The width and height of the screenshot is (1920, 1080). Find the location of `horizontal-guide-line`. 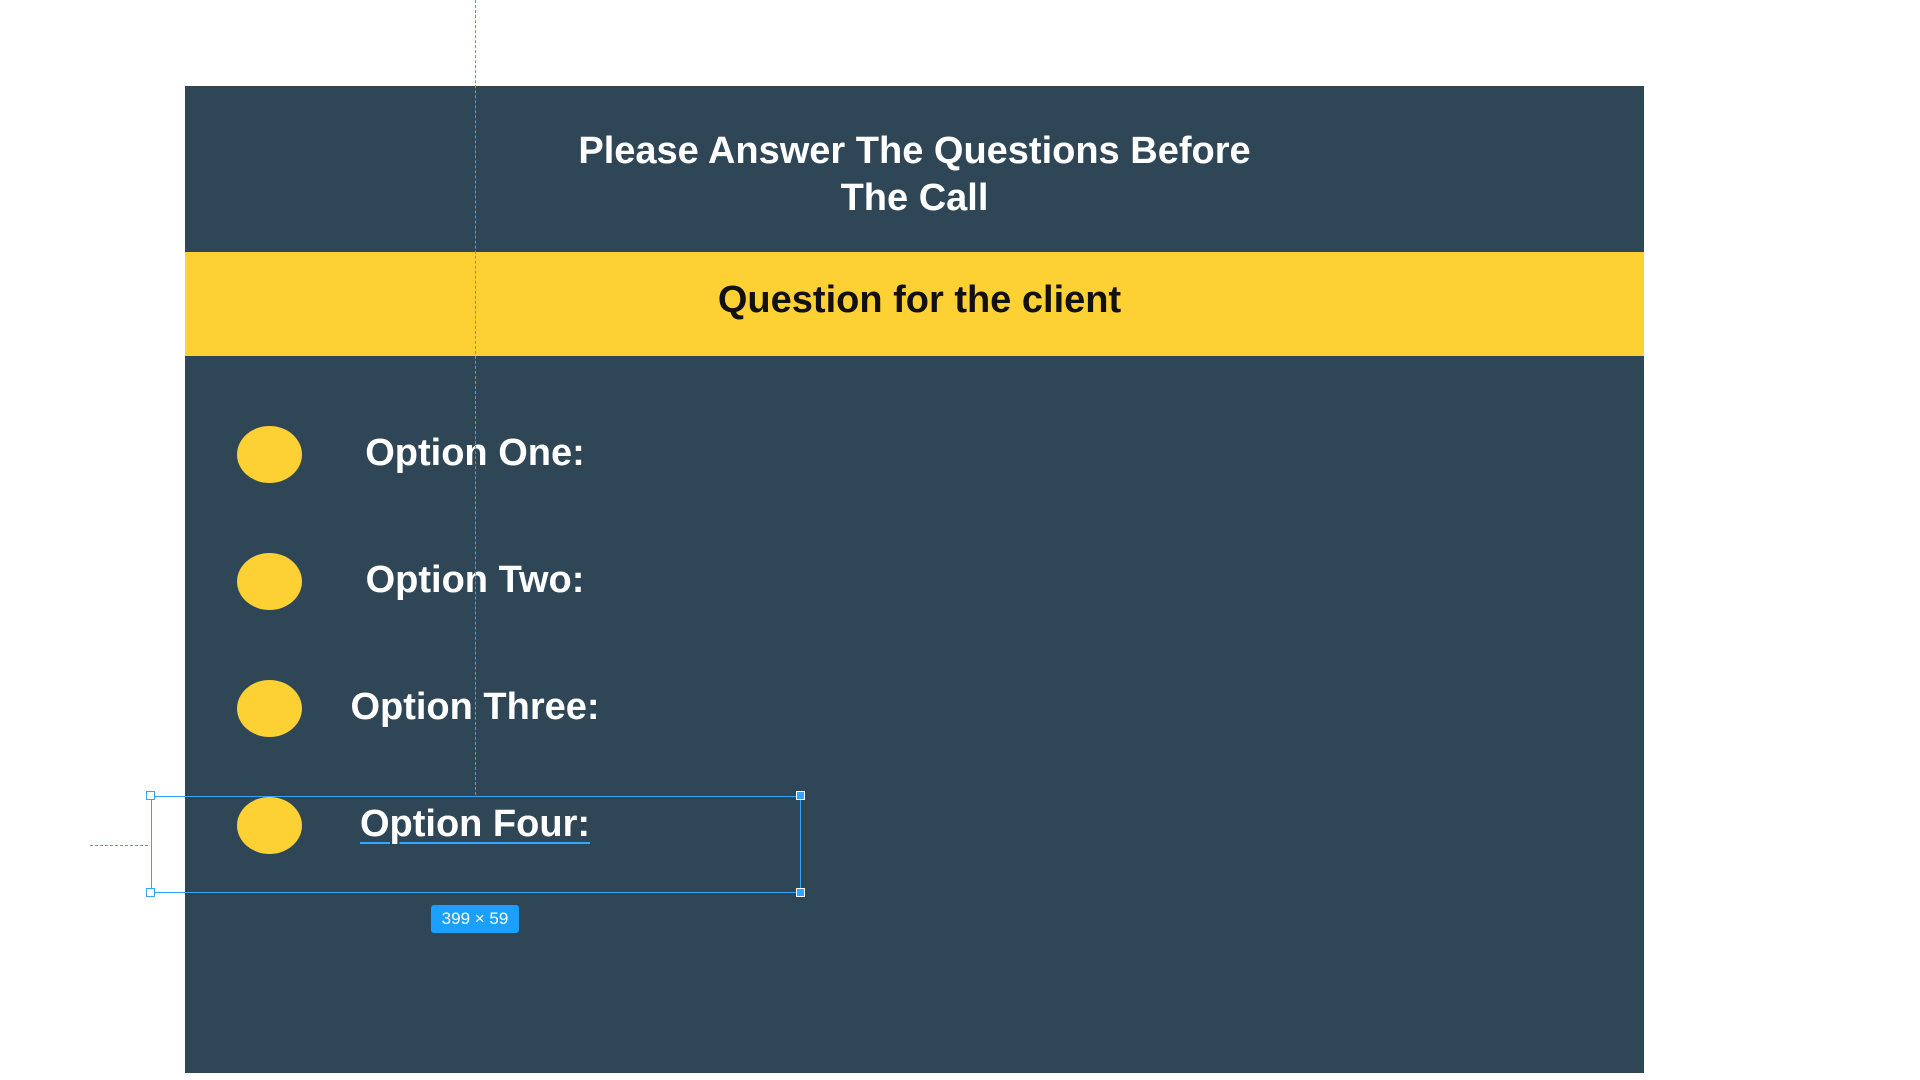

horizontal-guide-line is located at coordinates (119, 845).